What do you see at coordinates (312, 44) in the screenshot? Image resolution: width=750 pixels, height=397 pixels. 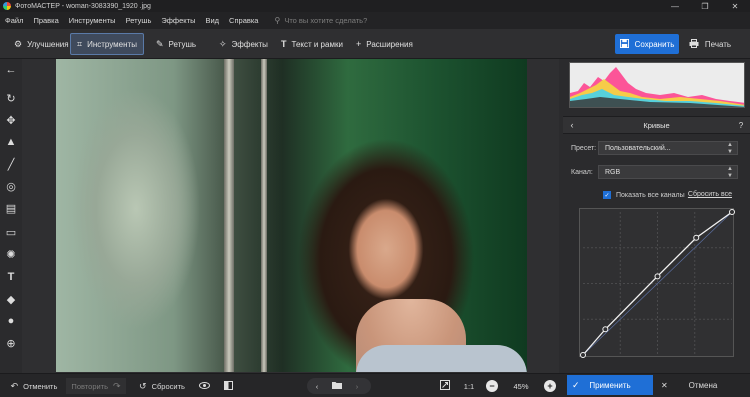 I see `tab-text-frames: T Текст и рамки` at bounding box center [312, 44].